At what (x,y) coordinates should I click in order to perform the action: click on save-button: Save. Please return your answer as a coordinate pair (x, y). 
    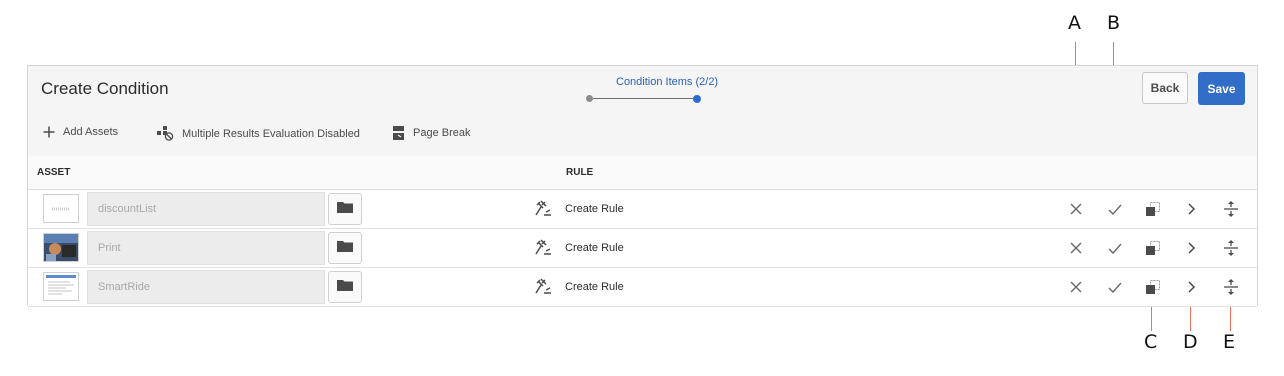
    Looking at the image, I should click on (1221, 88).